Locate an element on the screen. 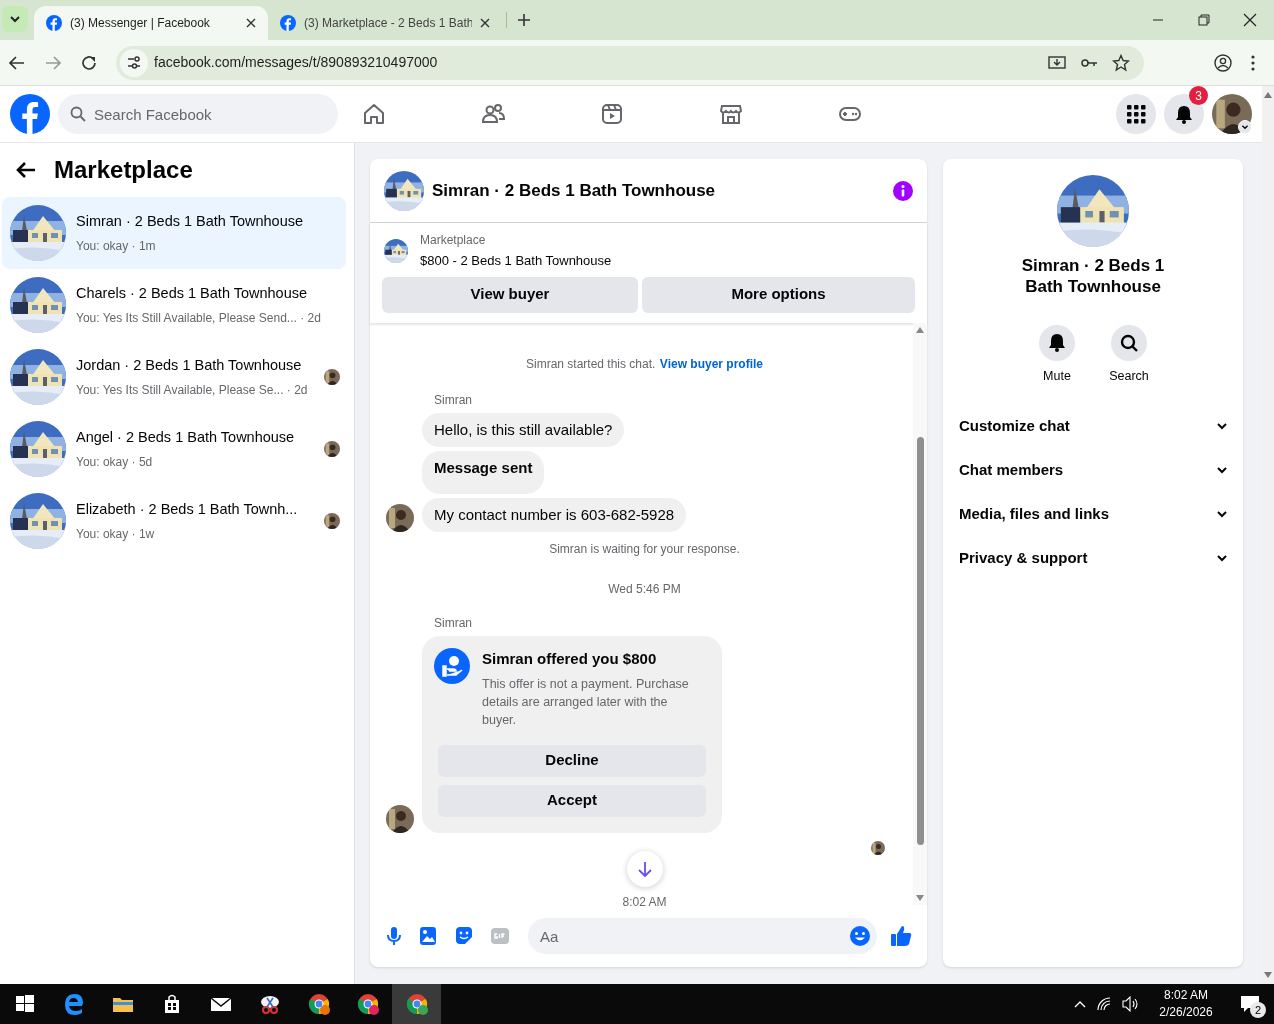  details-section: Media, files and links is located at coordinates (1093, 513).